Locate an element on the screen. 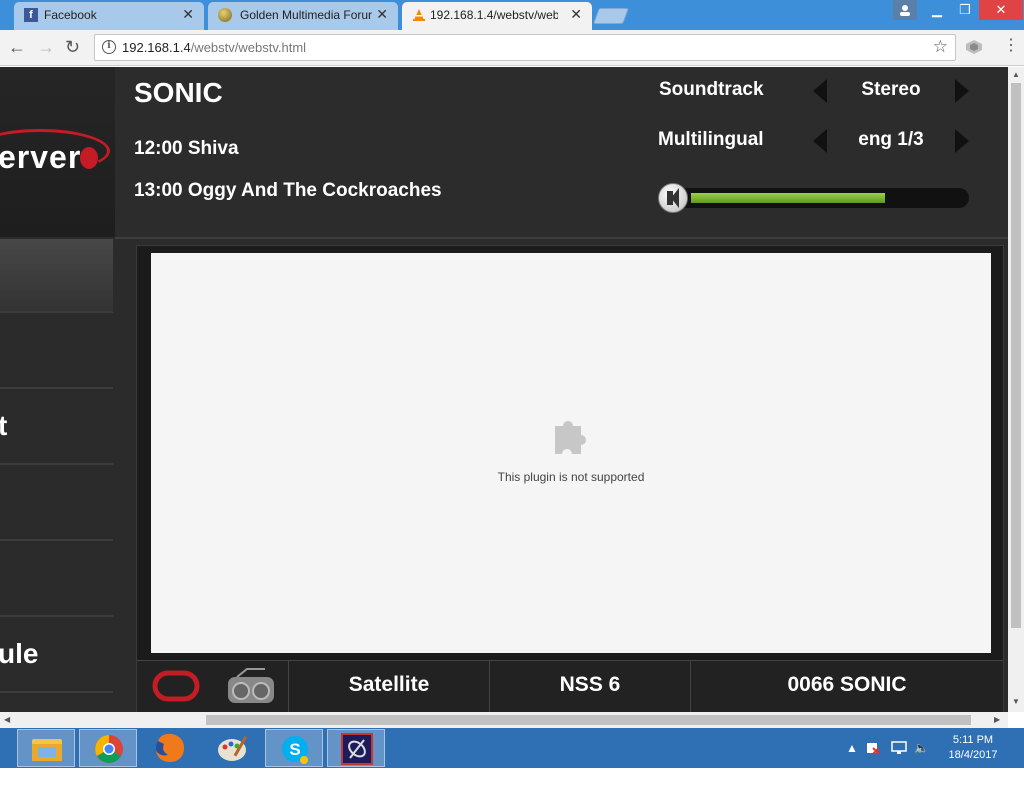  menu-item-7: c is located at coordinates (56, 703).